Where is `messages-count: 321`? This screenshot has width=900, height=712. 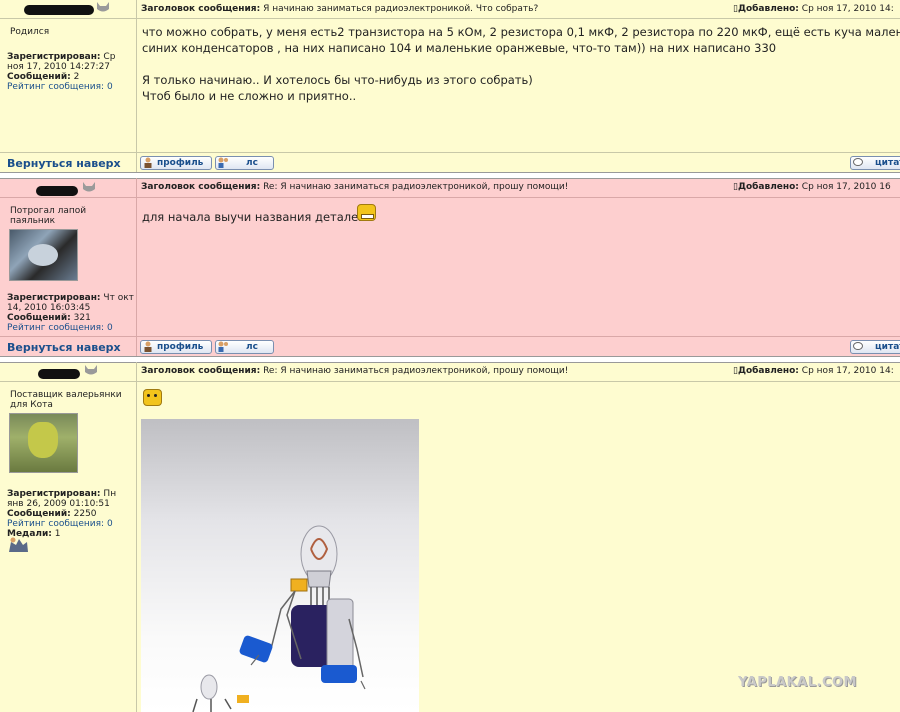 messages-count: 321 is located at coordinates (82, 318).